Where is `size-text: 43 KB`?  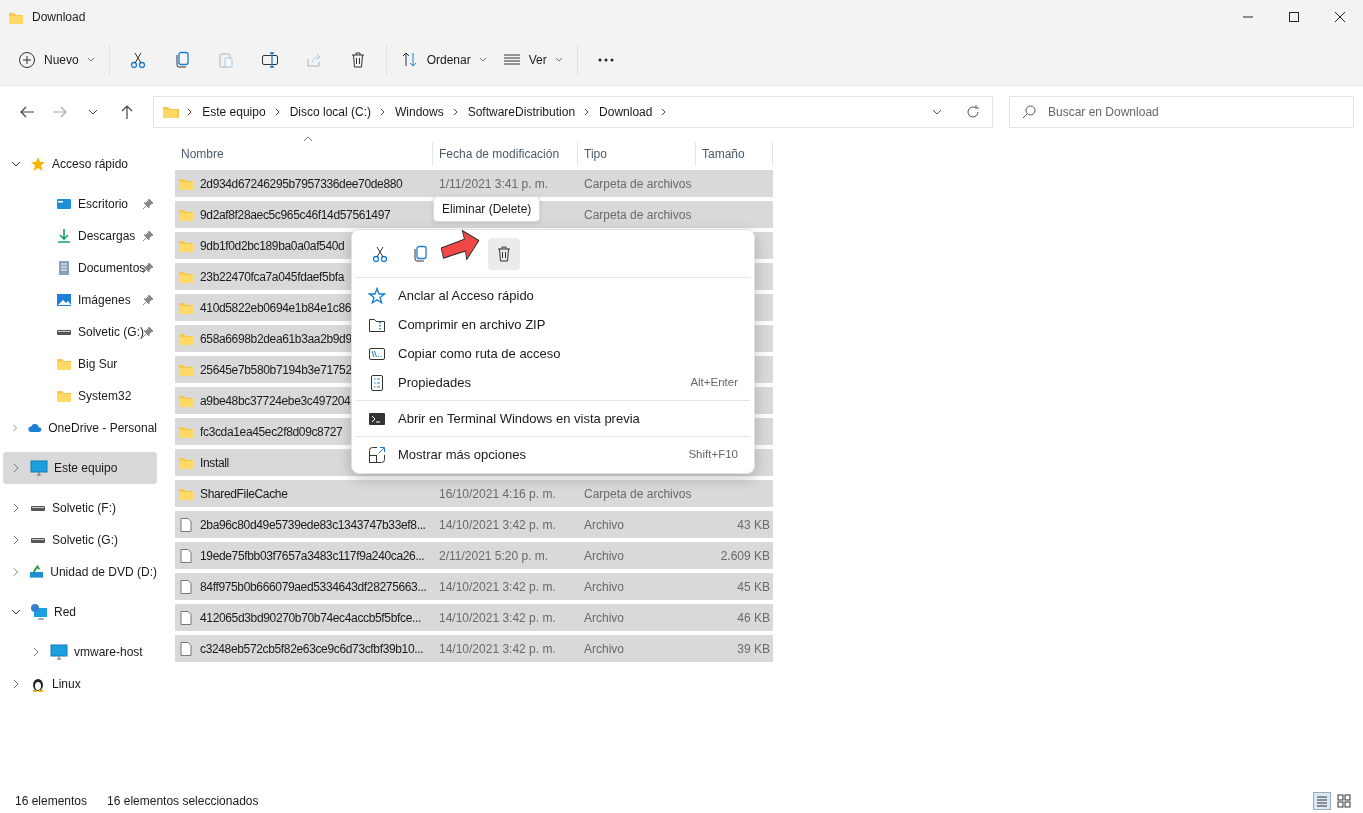 size-text: 43 KB is located at coordinates (753, 524).